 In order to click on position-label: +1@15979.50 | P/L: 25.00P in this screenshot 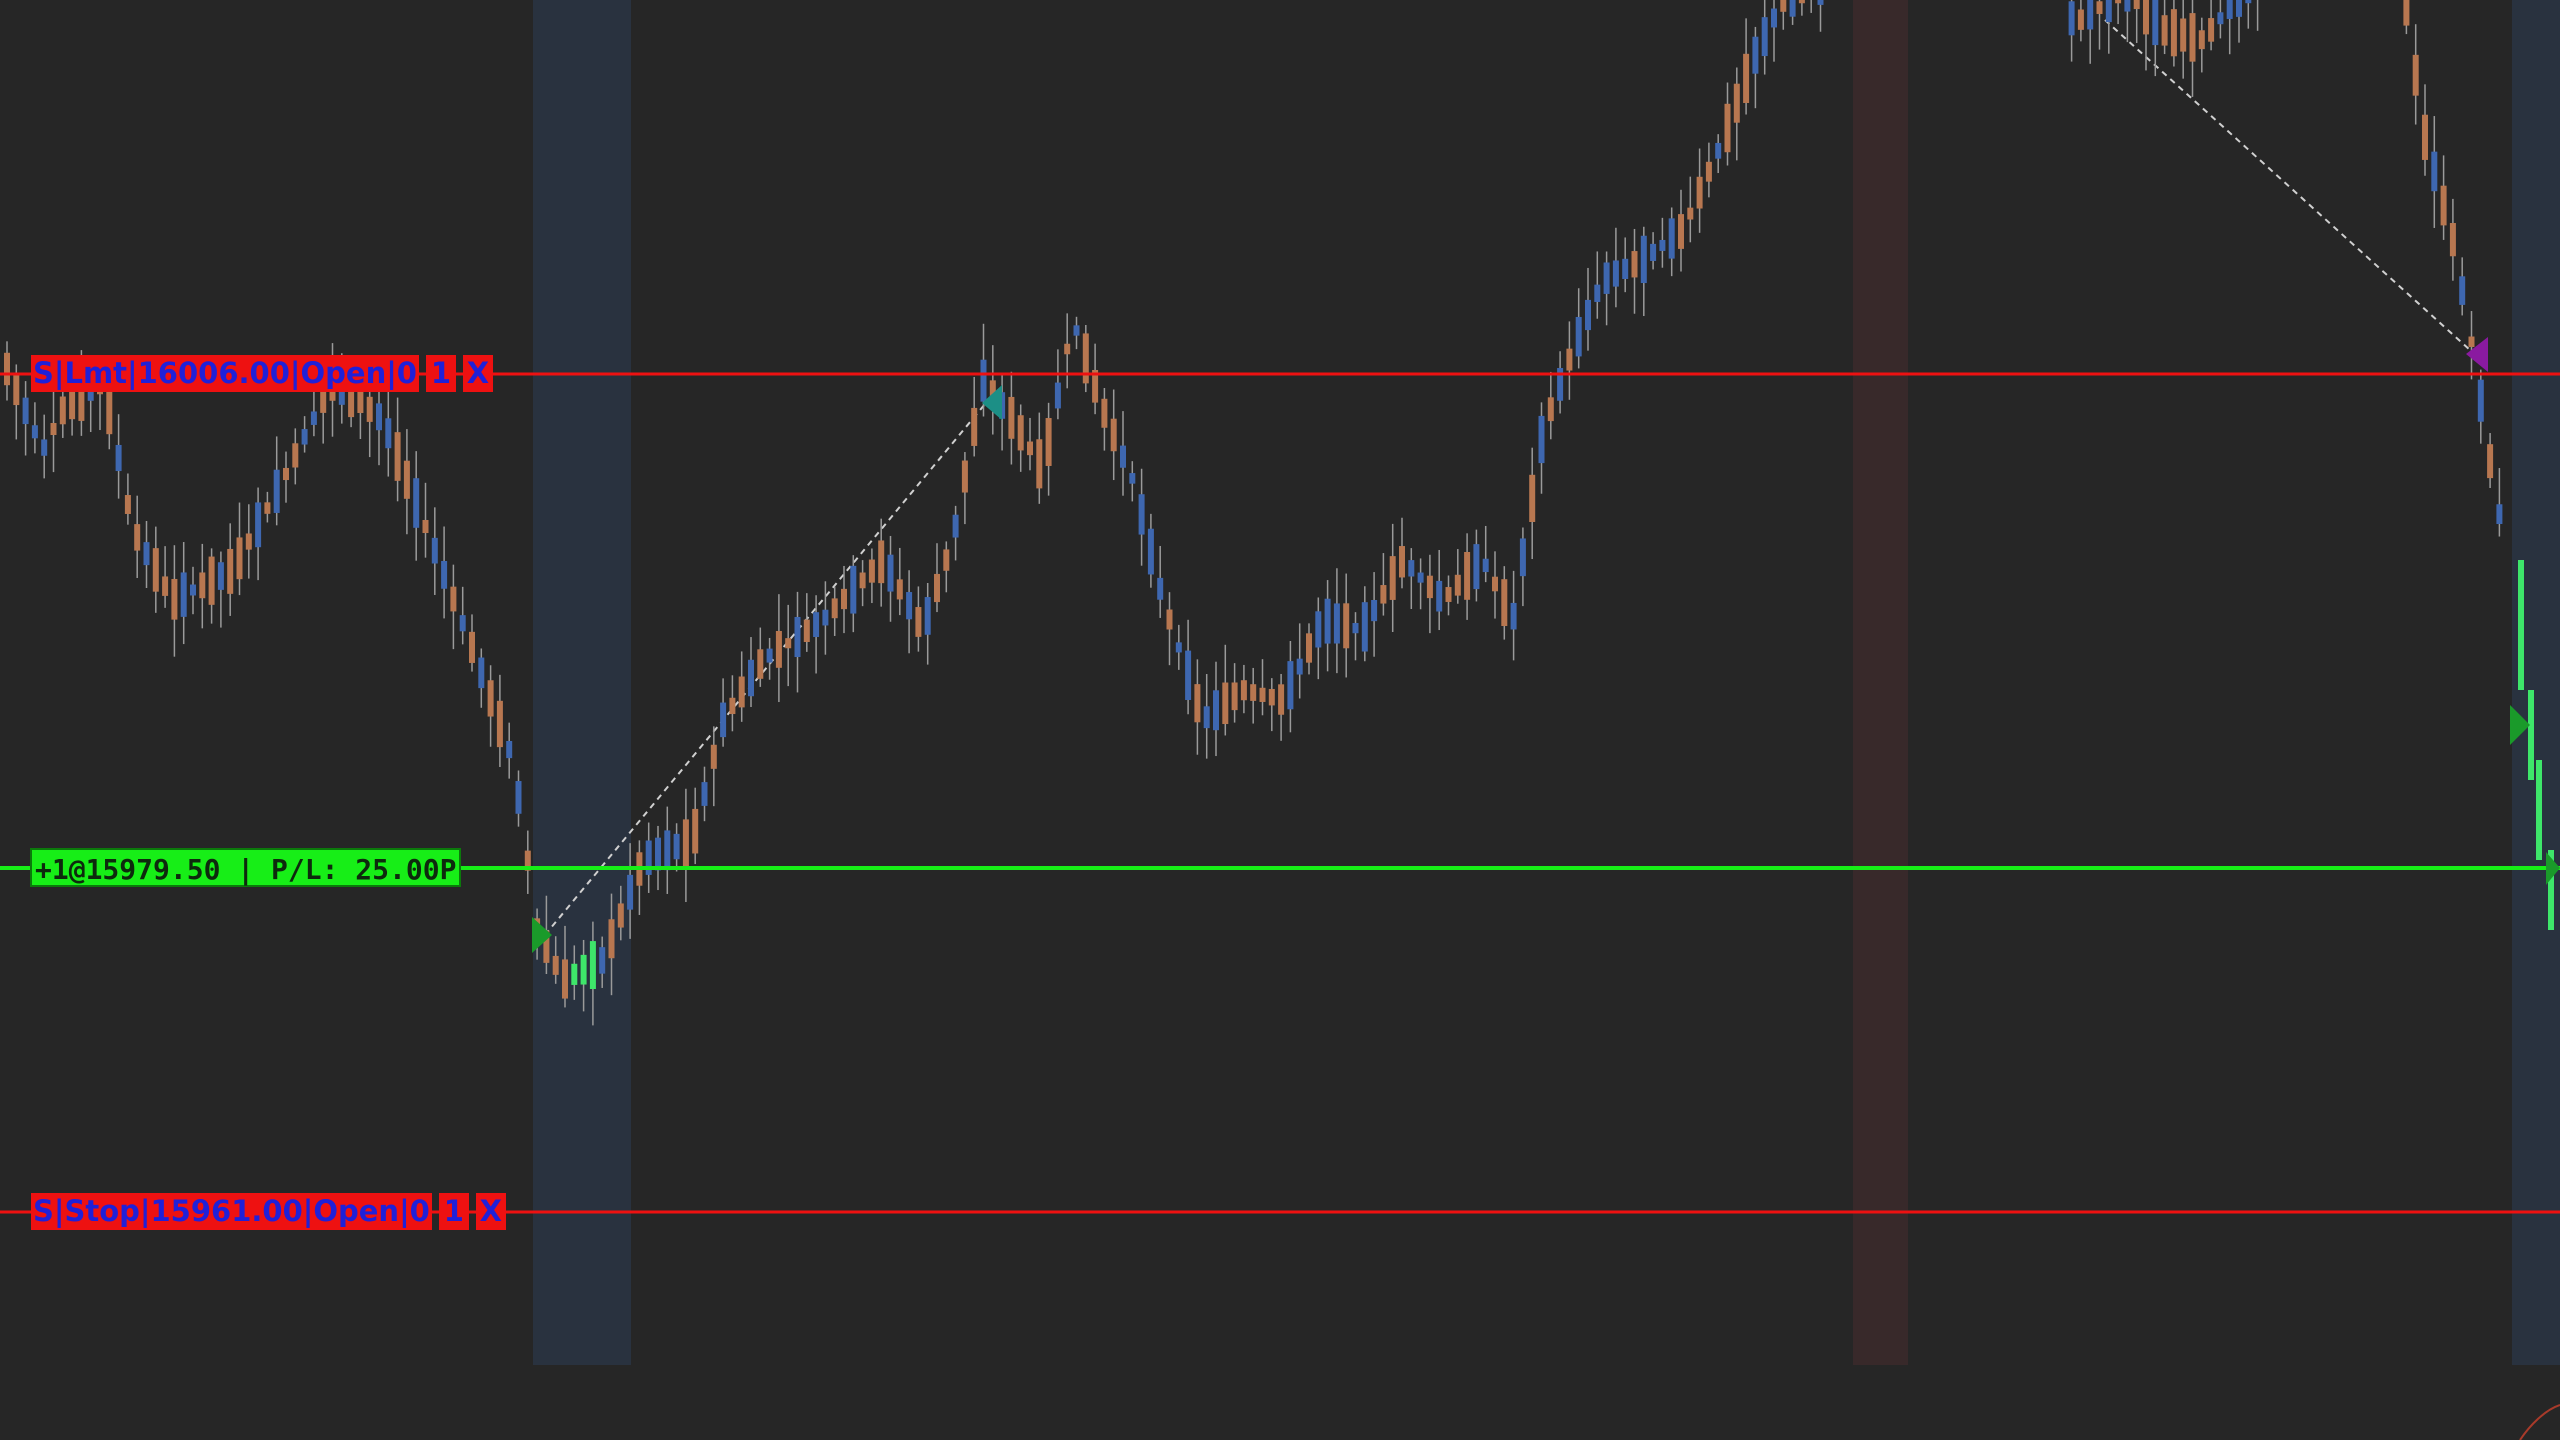, I will do `click(246, 867)`.